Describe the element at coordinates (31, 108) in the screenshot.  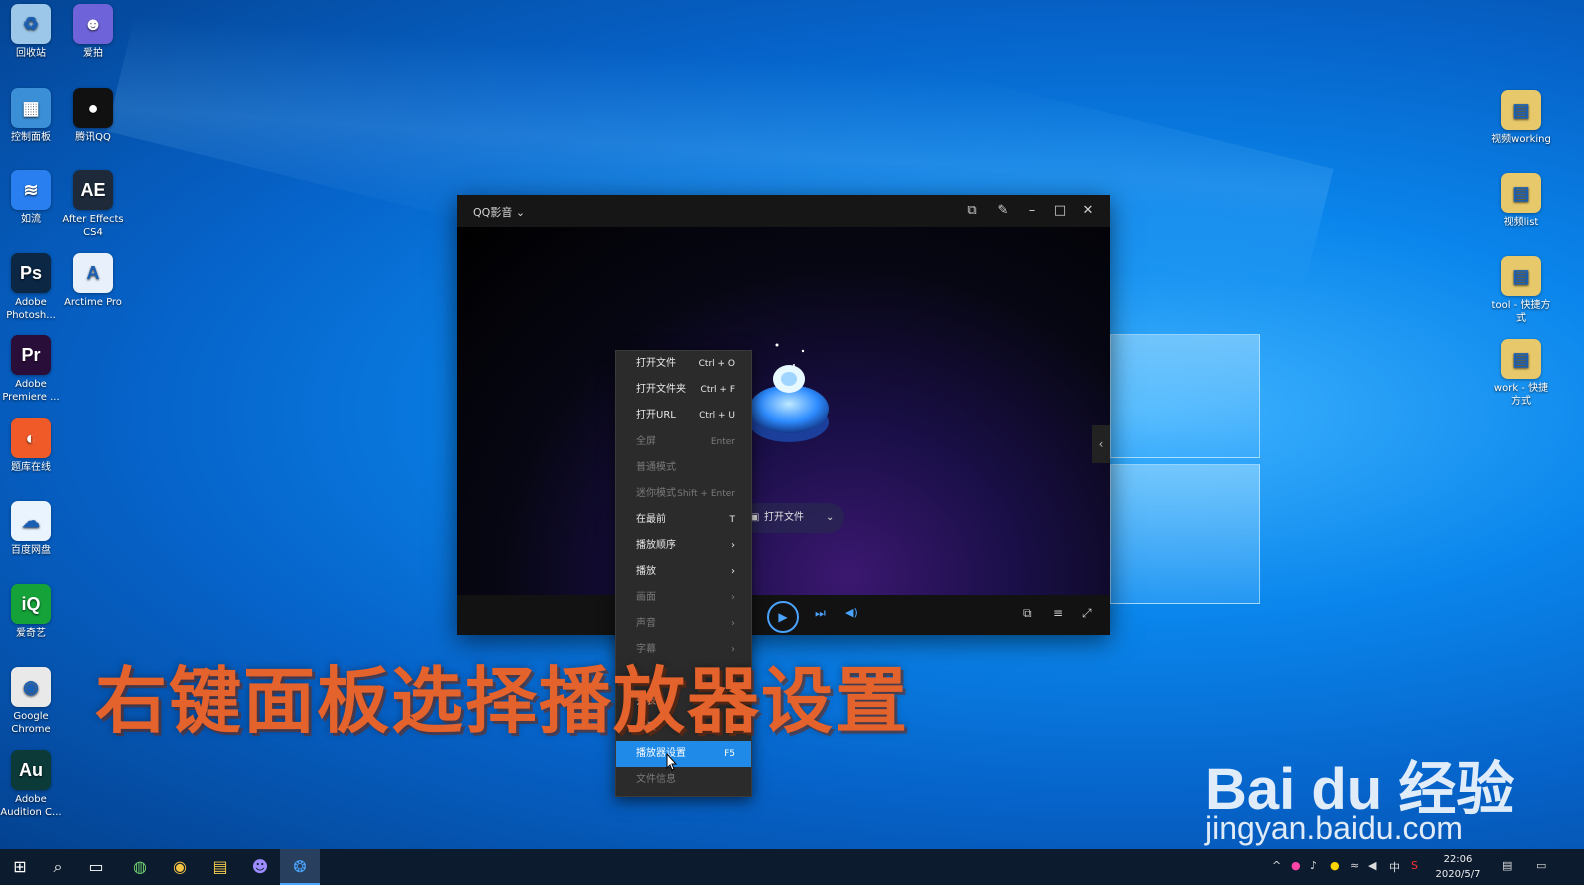
I see `control-panel-icon: ▦` at that location.